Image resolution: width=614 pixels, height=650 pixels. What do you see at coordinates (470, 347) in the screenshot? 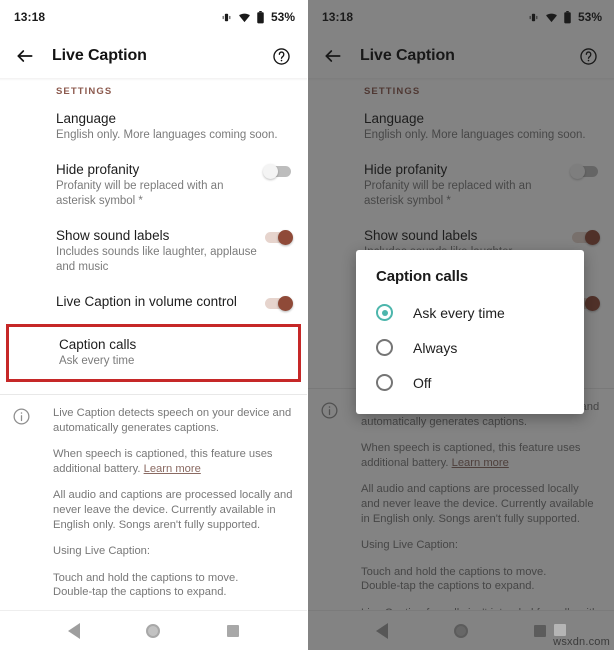
I see `radio-option-always: Always` at bounding box center [470, 347].